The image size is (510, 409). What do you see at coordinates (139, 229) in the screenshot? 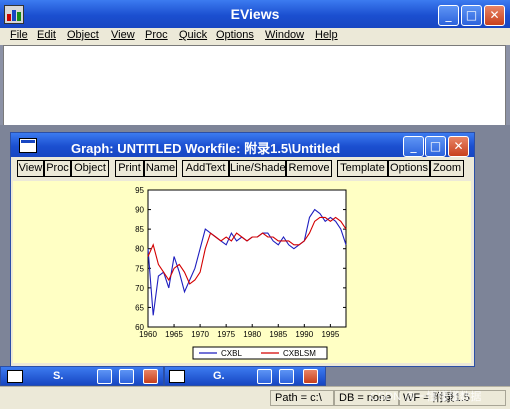
I see `y-tick-label: 85` at bounding box center [139, 229].